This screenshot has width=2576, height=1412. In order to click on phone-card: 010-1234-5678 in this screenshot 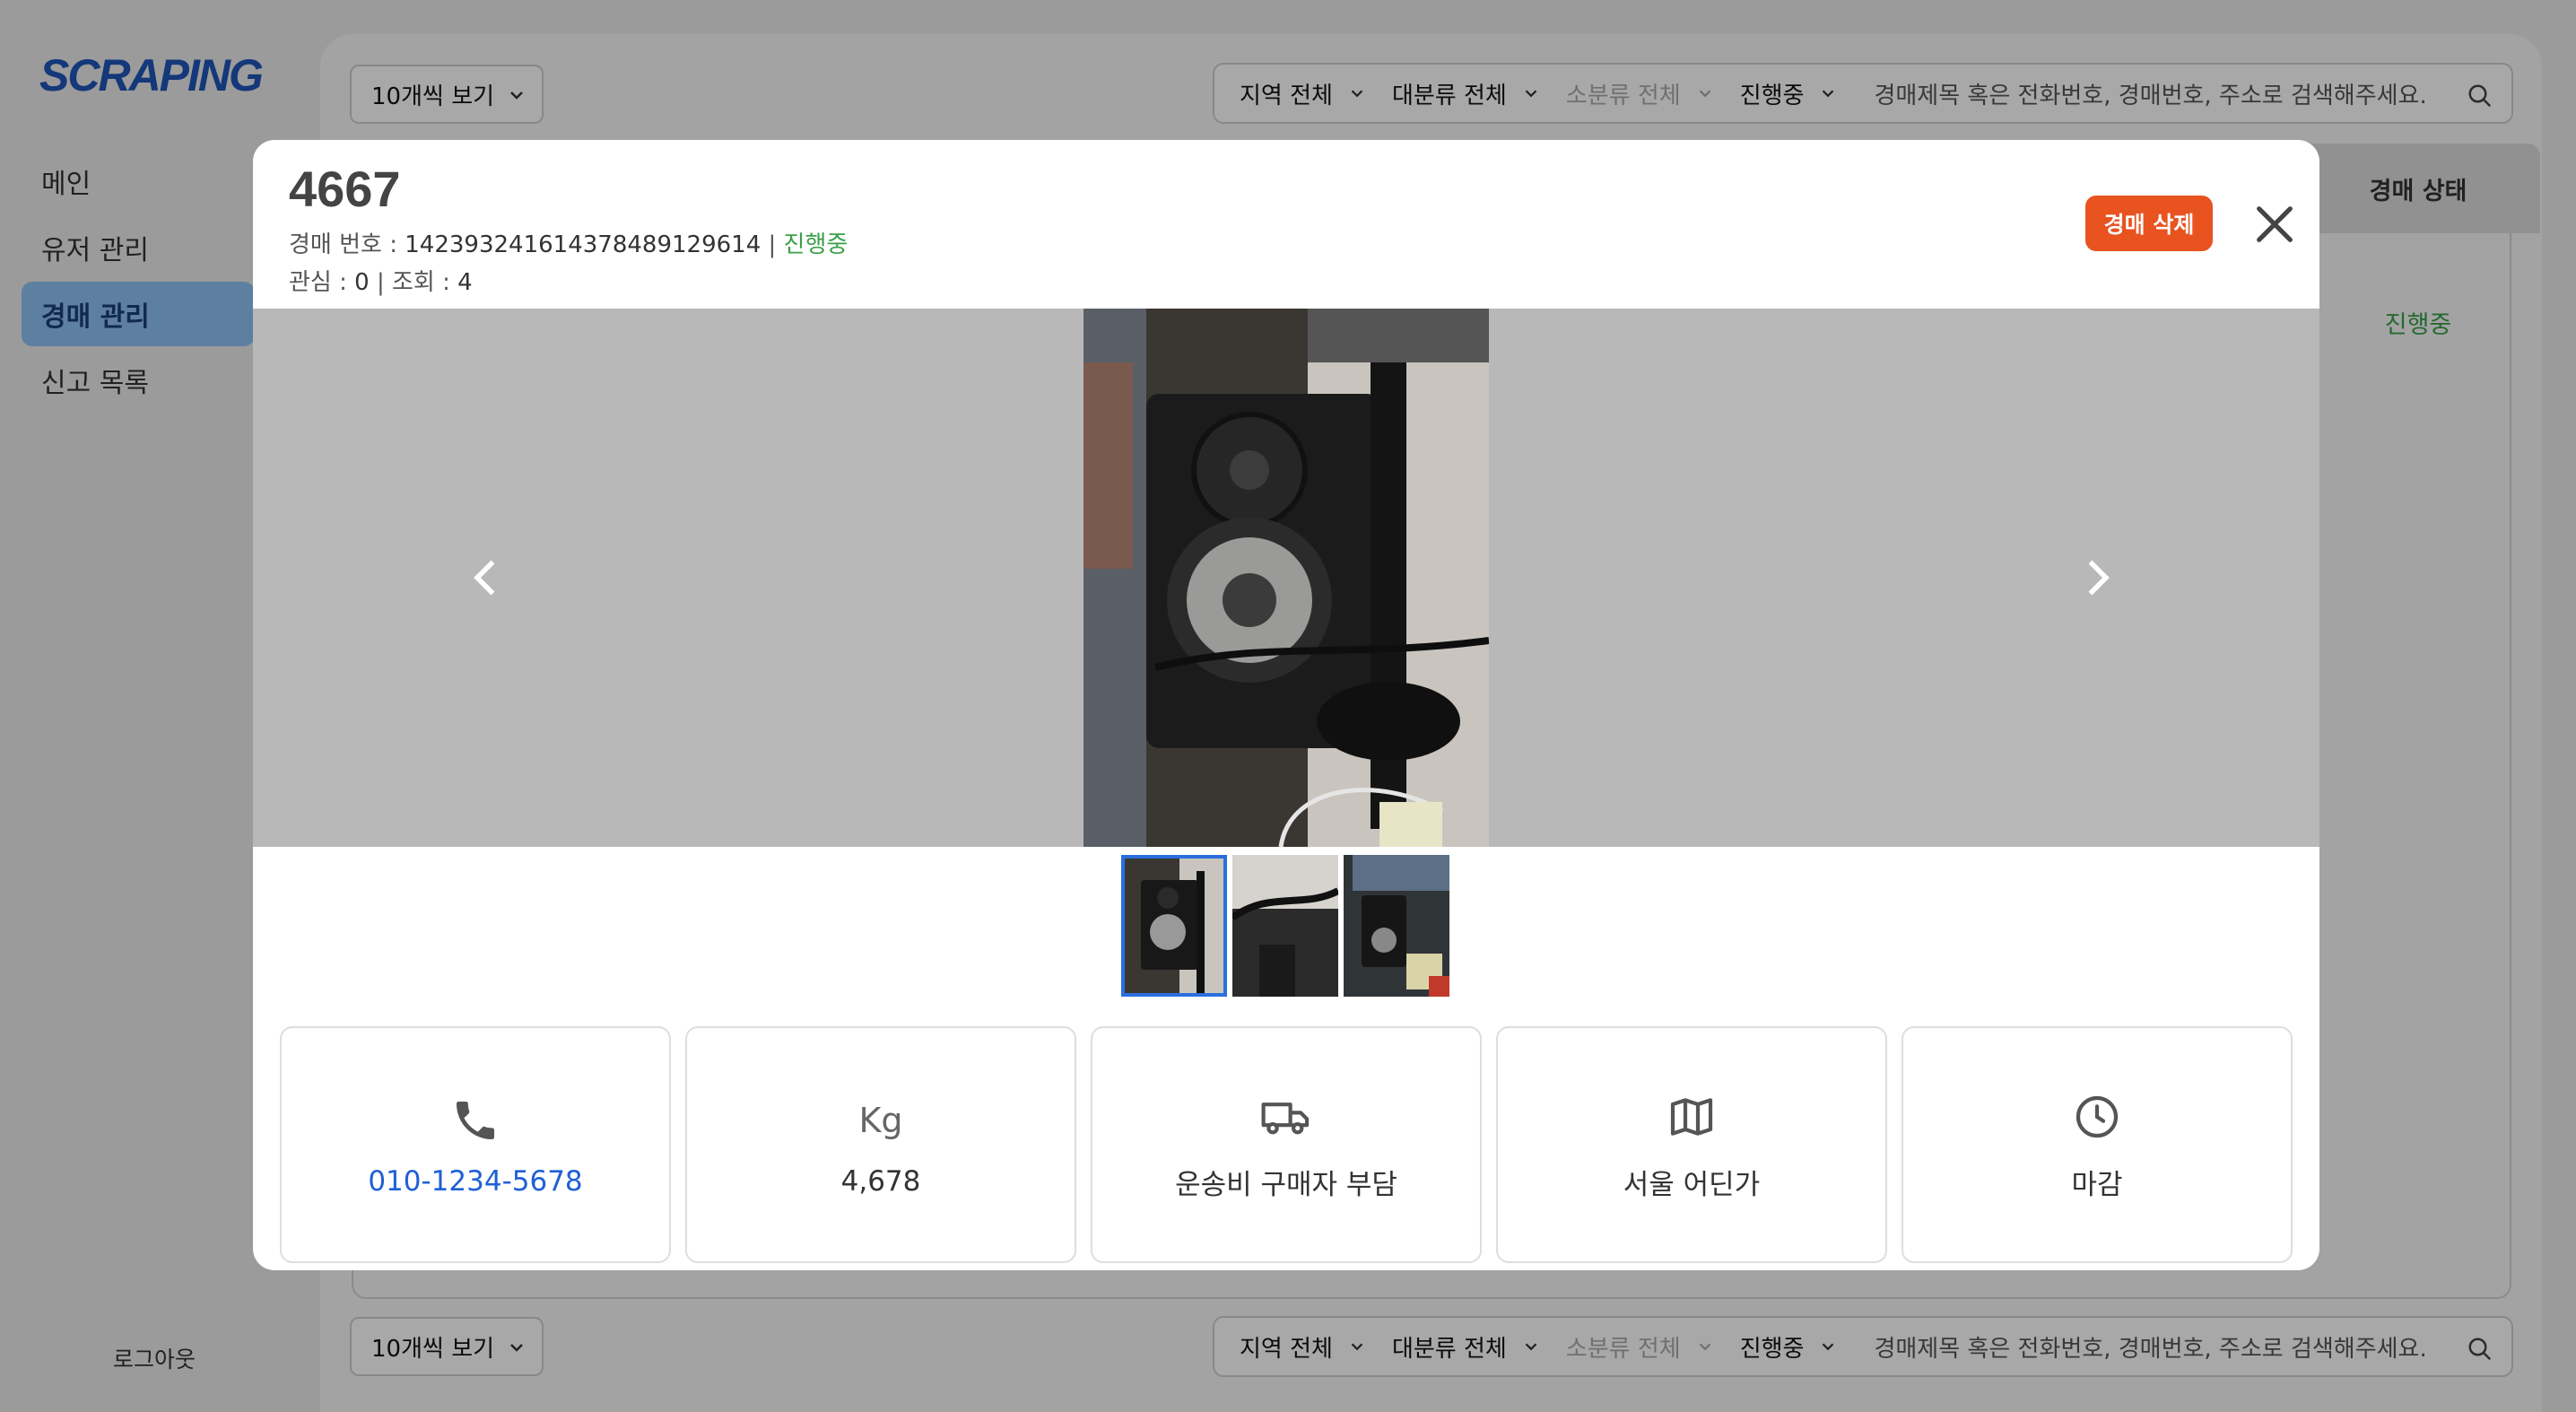, I will do `click(475, 1145)`.